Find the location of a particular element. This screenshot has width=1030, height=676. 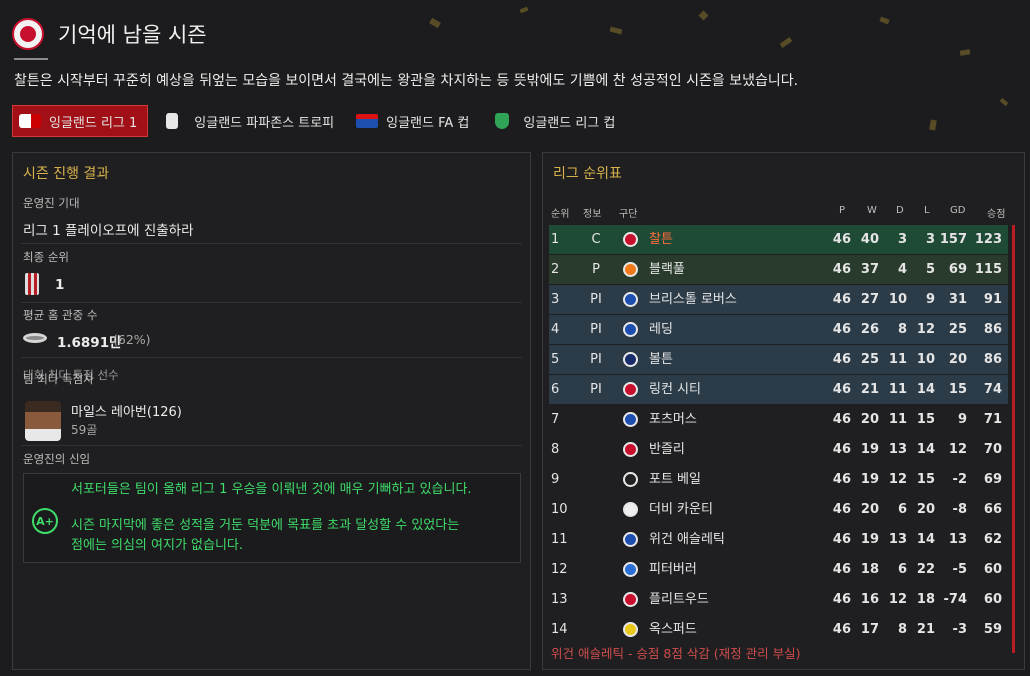

cell-gd: -74 is located at coordinates (955, 599).